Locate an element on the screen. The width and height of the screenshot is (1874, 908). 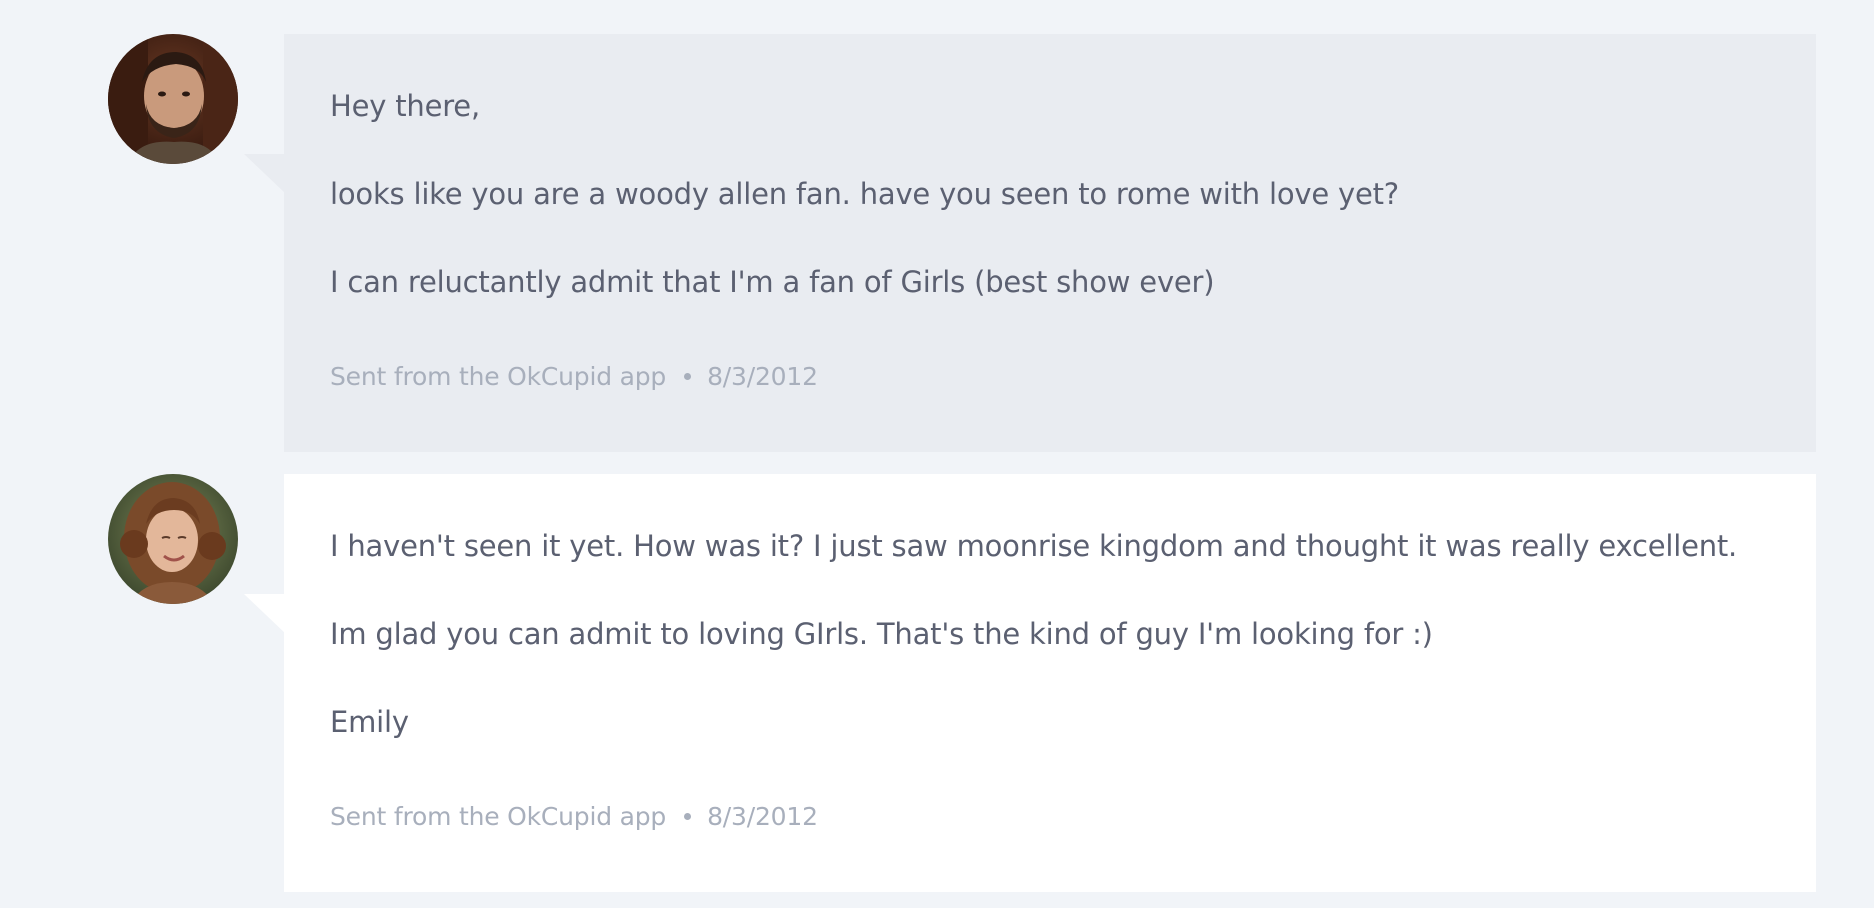
woman-avatar-icon is located at coordinates (173, 539).